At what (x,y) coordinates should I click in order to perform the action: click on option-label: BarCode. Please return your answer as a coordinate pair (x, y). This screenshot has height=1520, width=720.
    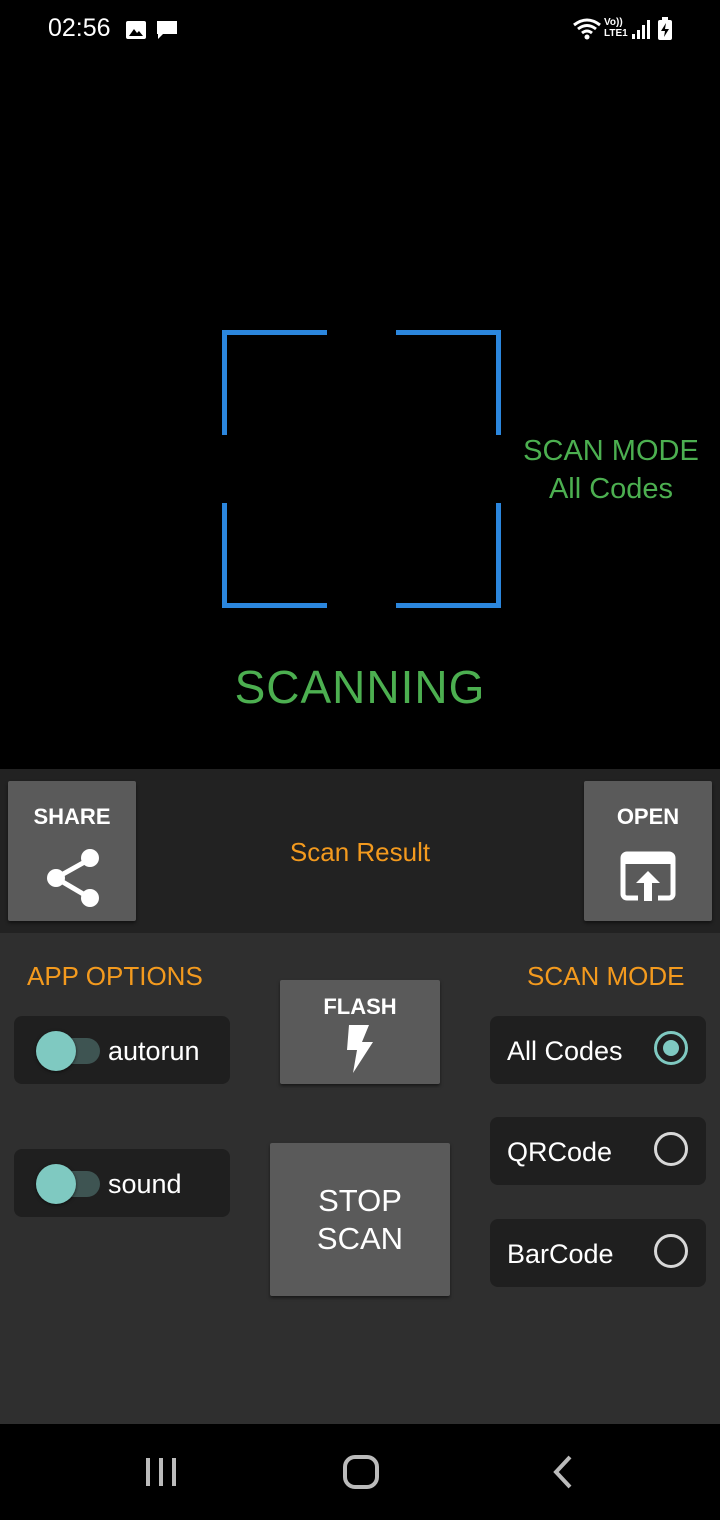
    Looking at the image, I should click on (560, 1254).